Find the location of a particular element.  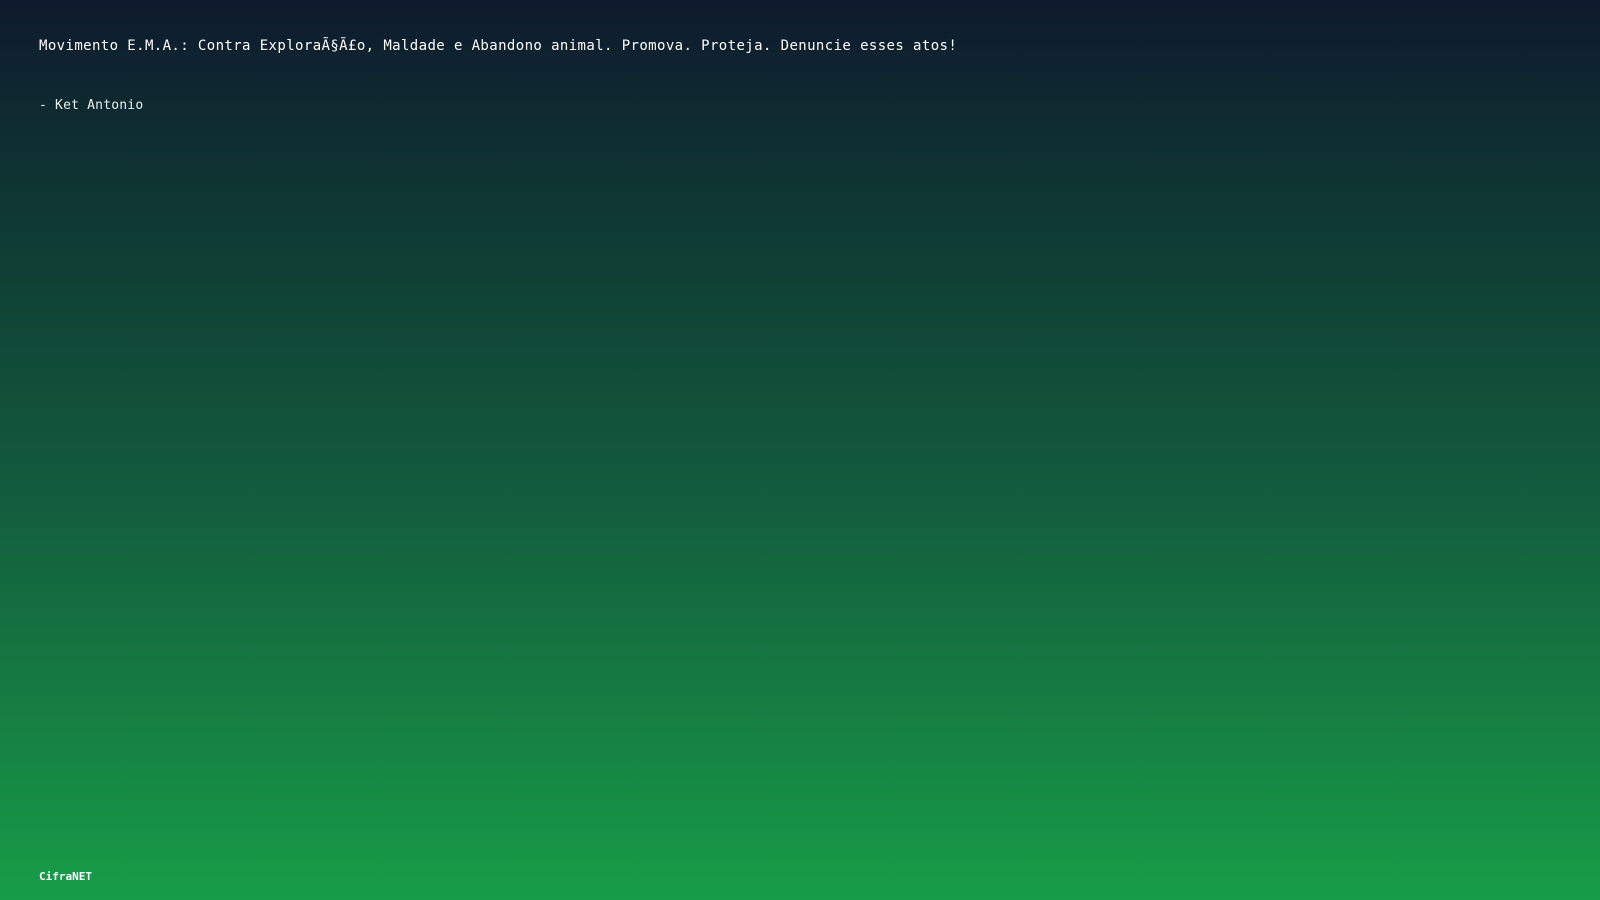

brand-label: CifraNET is located at coordinates (65, 876).